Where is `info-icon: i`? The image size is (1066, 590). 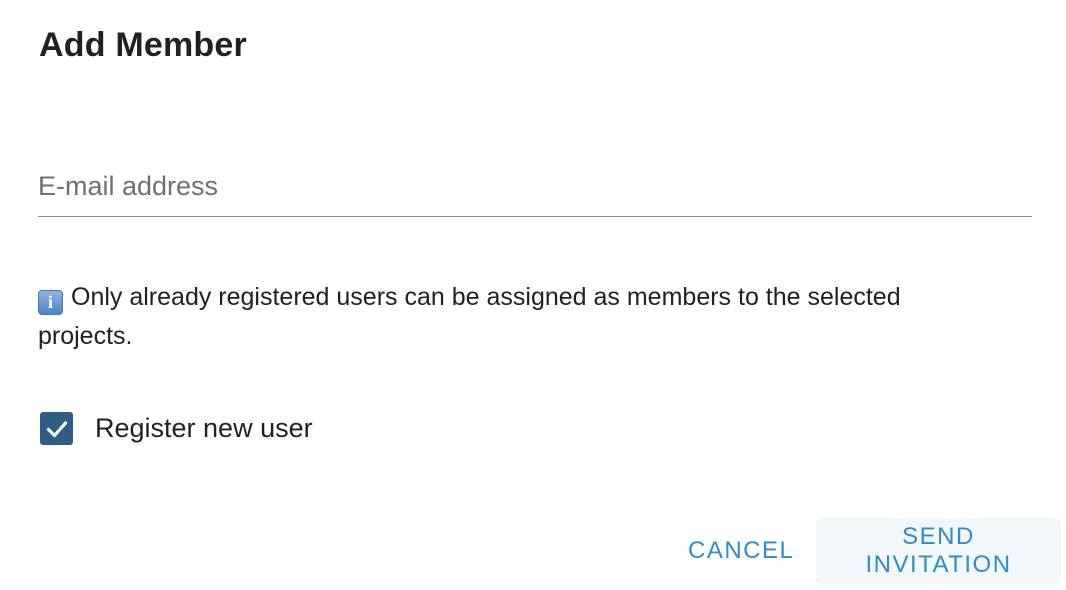 info-icon: i is located at coordinates (50, 302).